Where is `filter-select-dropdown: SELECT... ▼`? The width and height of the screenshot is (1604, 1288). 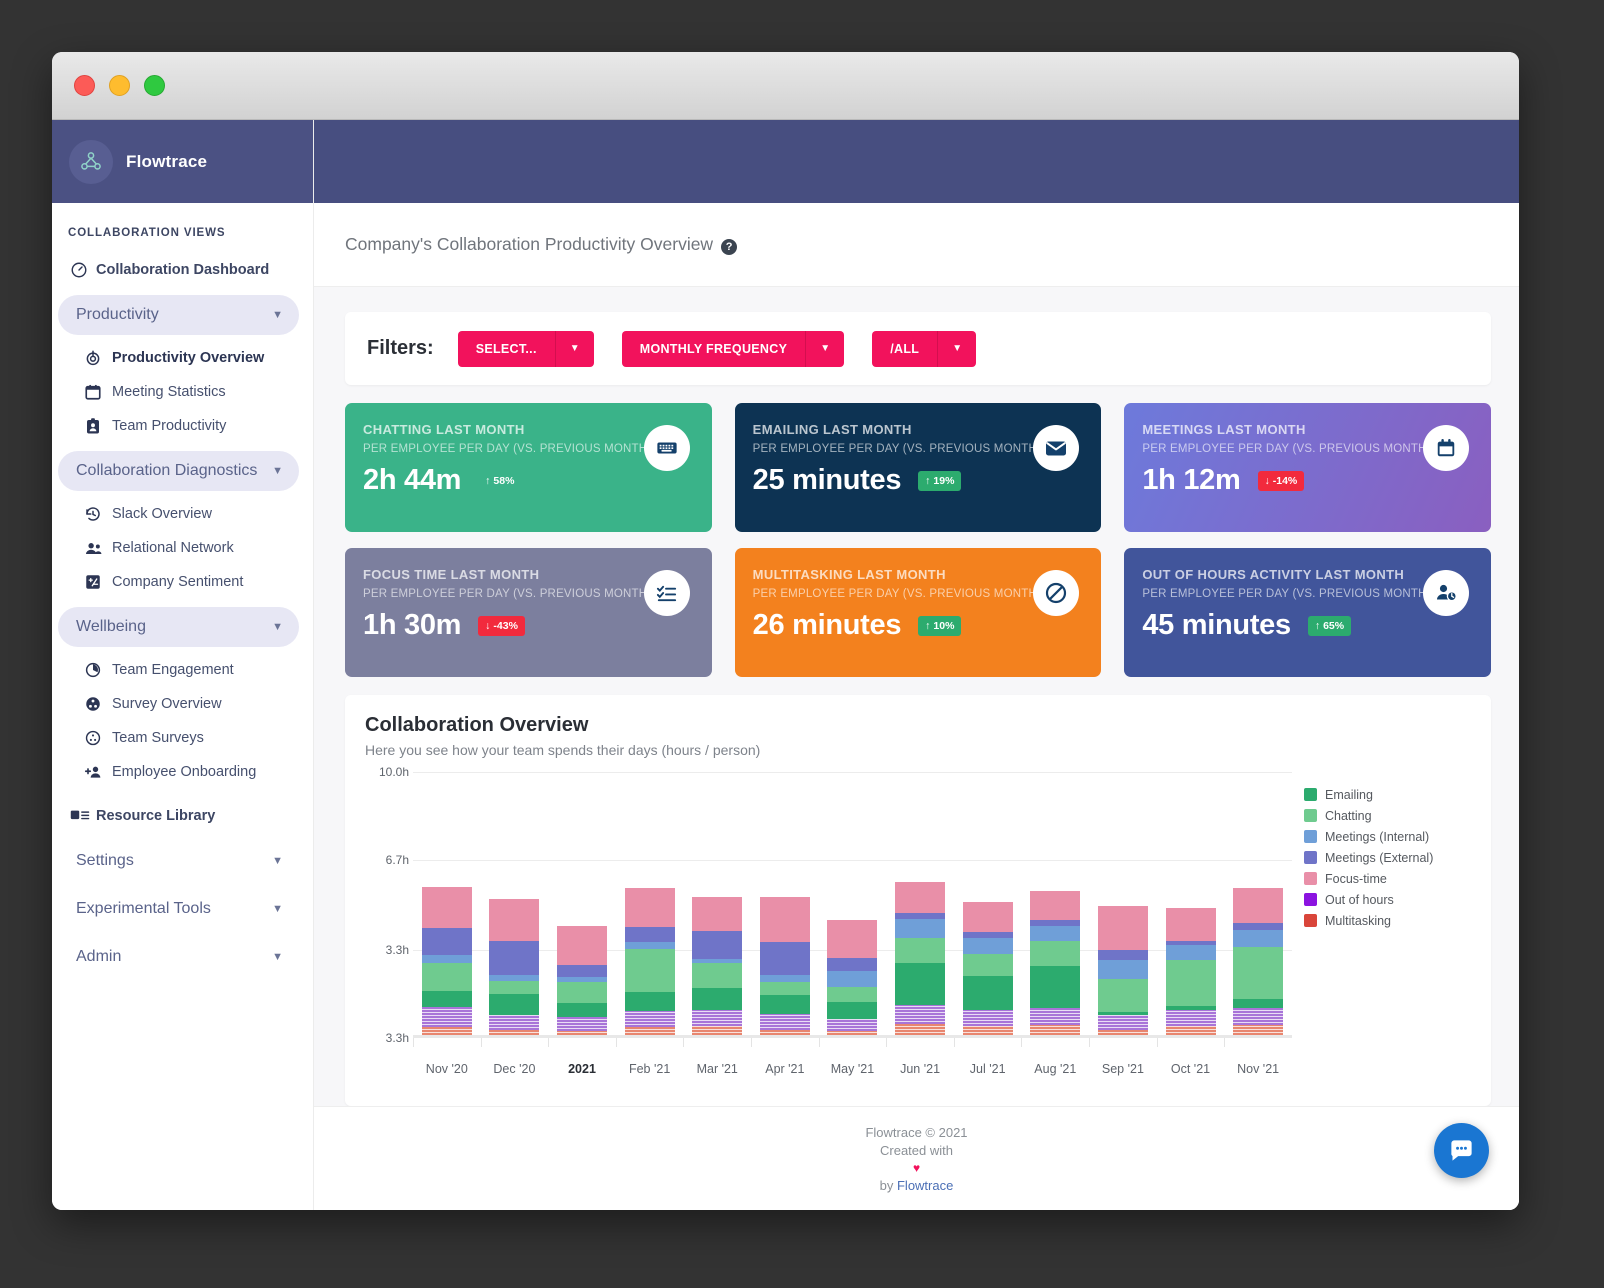
filter-select-dropdown: SELECT... ▼ is located at coordinates (525, 348).